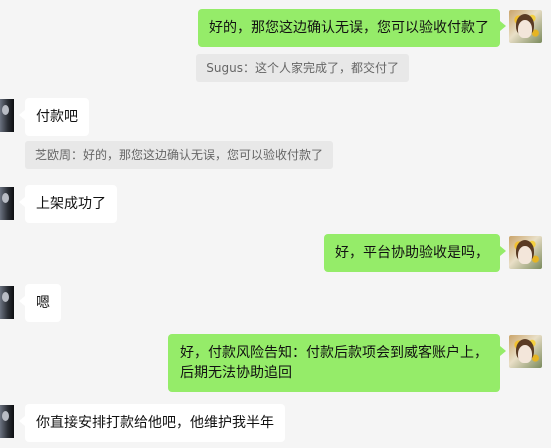 The width and height of the screenshot is (551, 448). What do you see at coordinates (71, 204) in the screenshot?
I see `message-text: 上架成功了` at bounding box center [71, 204].